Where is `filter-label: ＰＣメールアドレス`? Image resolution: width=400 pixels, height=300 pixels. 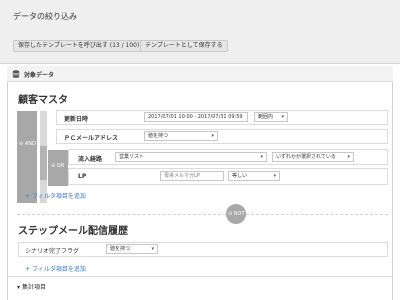 filter-label: ＰＣメールアドレス is located at coordinates (91, 138).